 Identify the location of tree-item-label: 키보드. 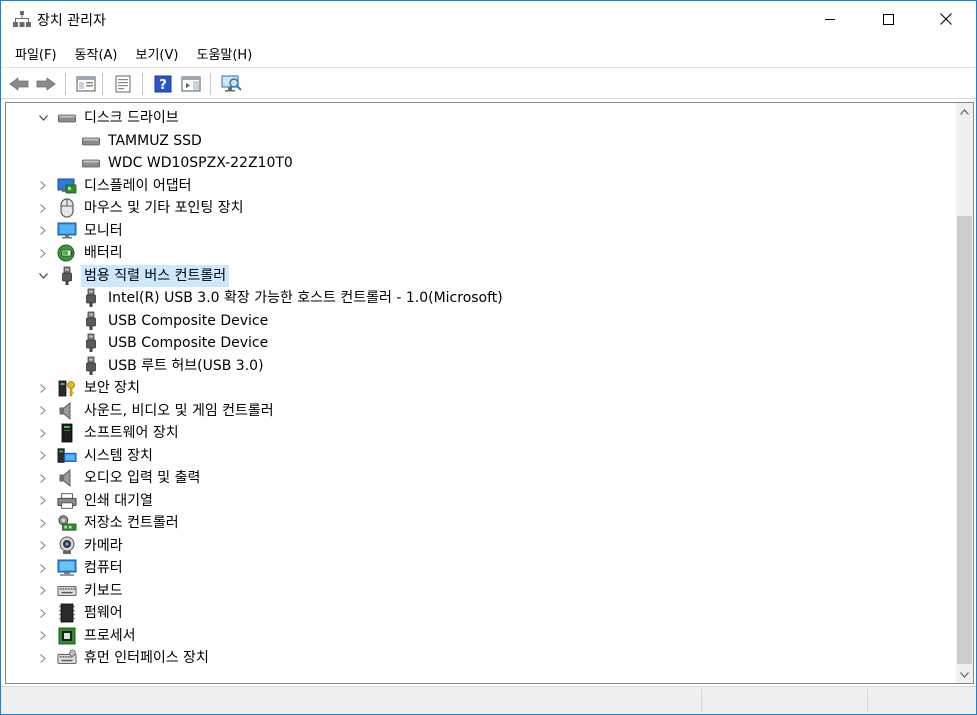
(103, 590).